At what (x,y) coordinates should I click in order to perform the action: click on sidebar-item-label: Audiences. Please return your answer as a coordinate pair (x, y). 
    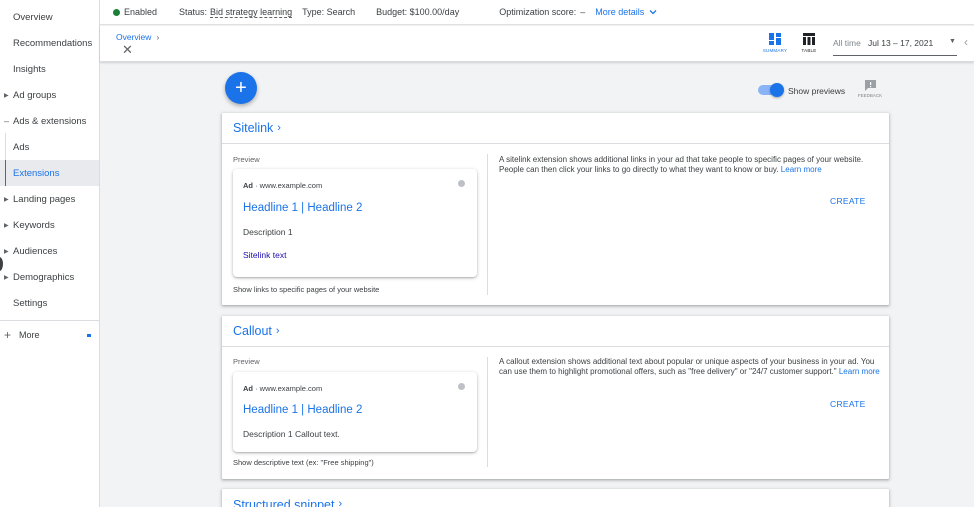
    Looking at the image, I should click on (35, 251).